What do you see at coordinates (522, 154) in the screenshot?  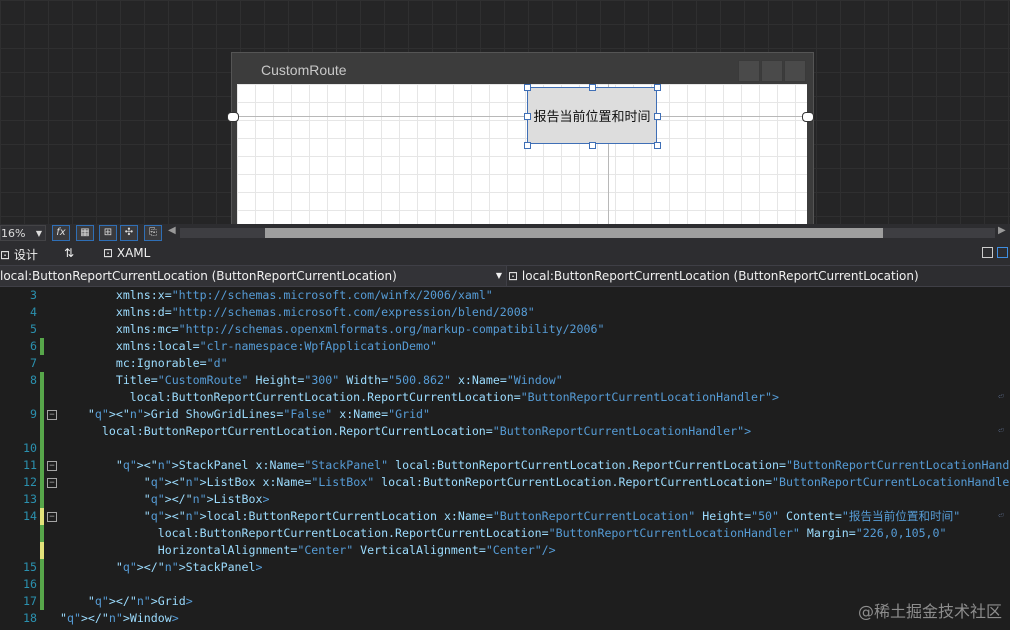 I see `window-client-area: 报告当前位置和时间` at bounding box center [522, 154].